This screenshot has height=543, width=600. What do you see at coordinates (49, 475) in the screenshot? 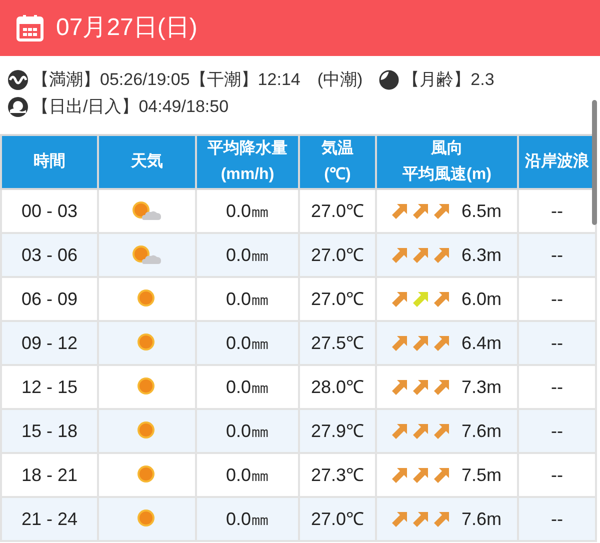
I see `time-cell: 18 - 21` at bounding box center [49, 475].